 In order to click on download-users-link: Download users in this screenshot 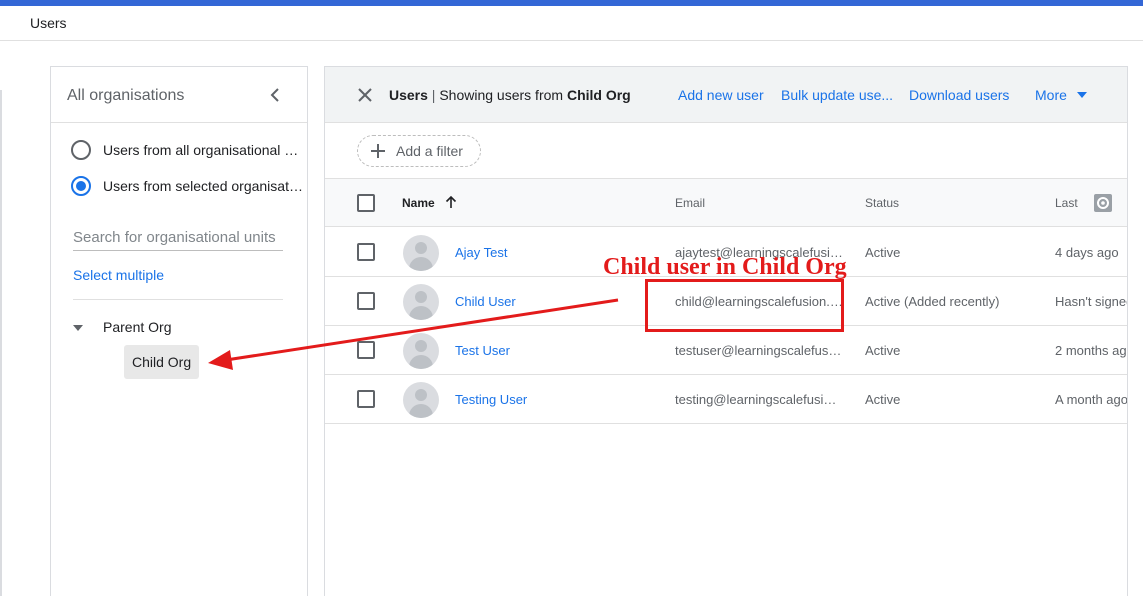, I will do `click(959, 95)`.